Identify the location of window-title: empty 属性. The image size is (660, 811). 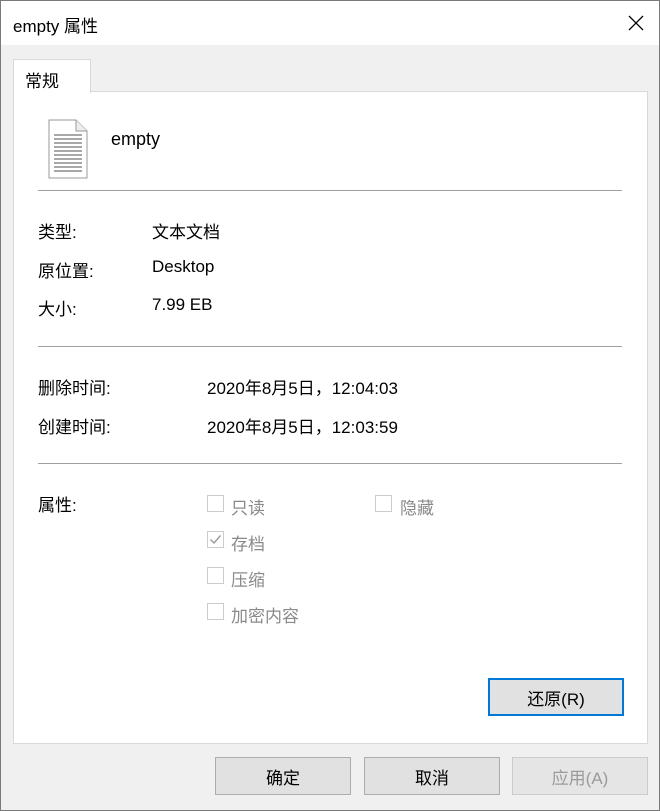
(56, 26).